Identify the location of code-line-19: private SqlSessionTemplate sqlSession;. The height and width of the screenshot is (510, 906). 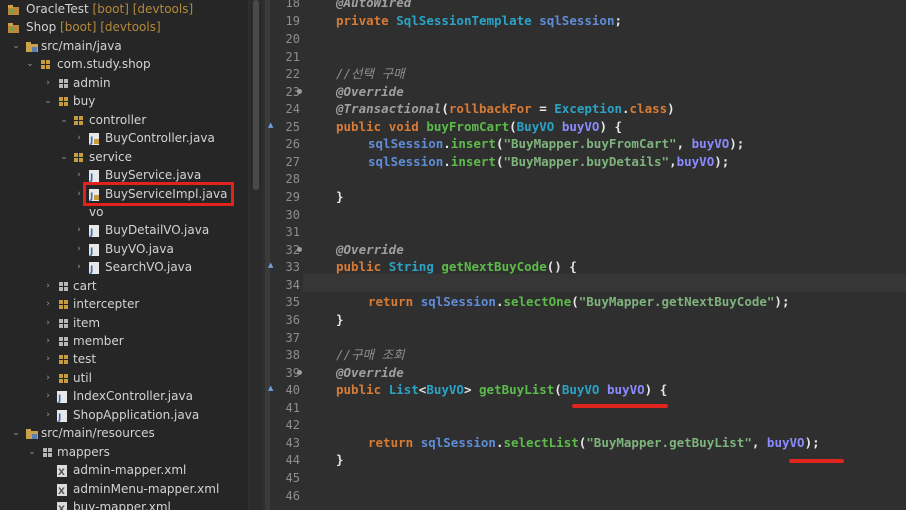
(479, 21).